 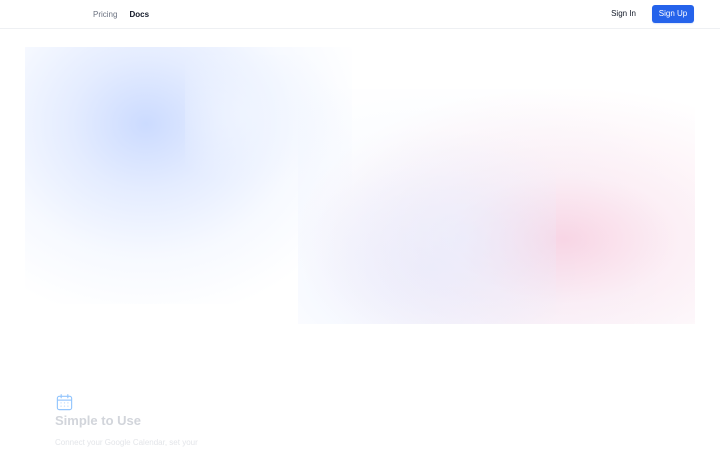 I want to click on sign-up-button: Sign Up, so click(x=673, y=14).